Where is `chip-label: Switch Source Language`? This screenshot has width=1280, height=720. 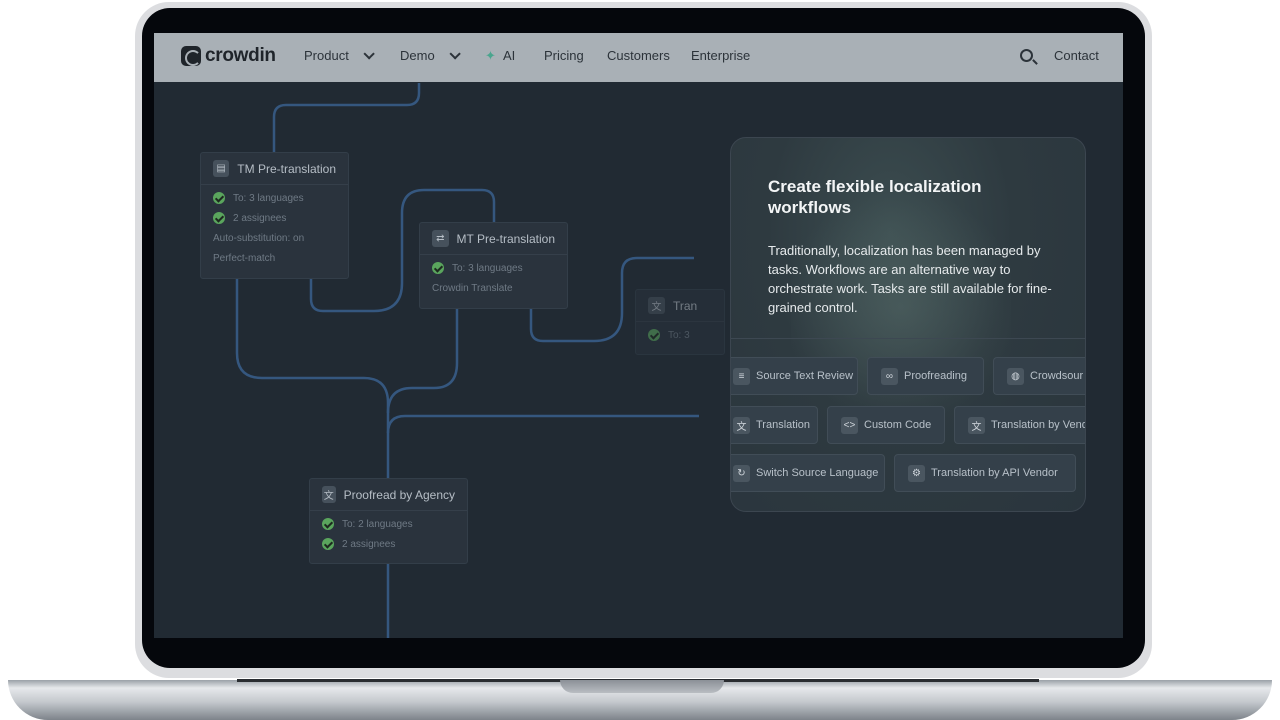 chip-label: Switch Source Language is located at coordinates (817, 473).